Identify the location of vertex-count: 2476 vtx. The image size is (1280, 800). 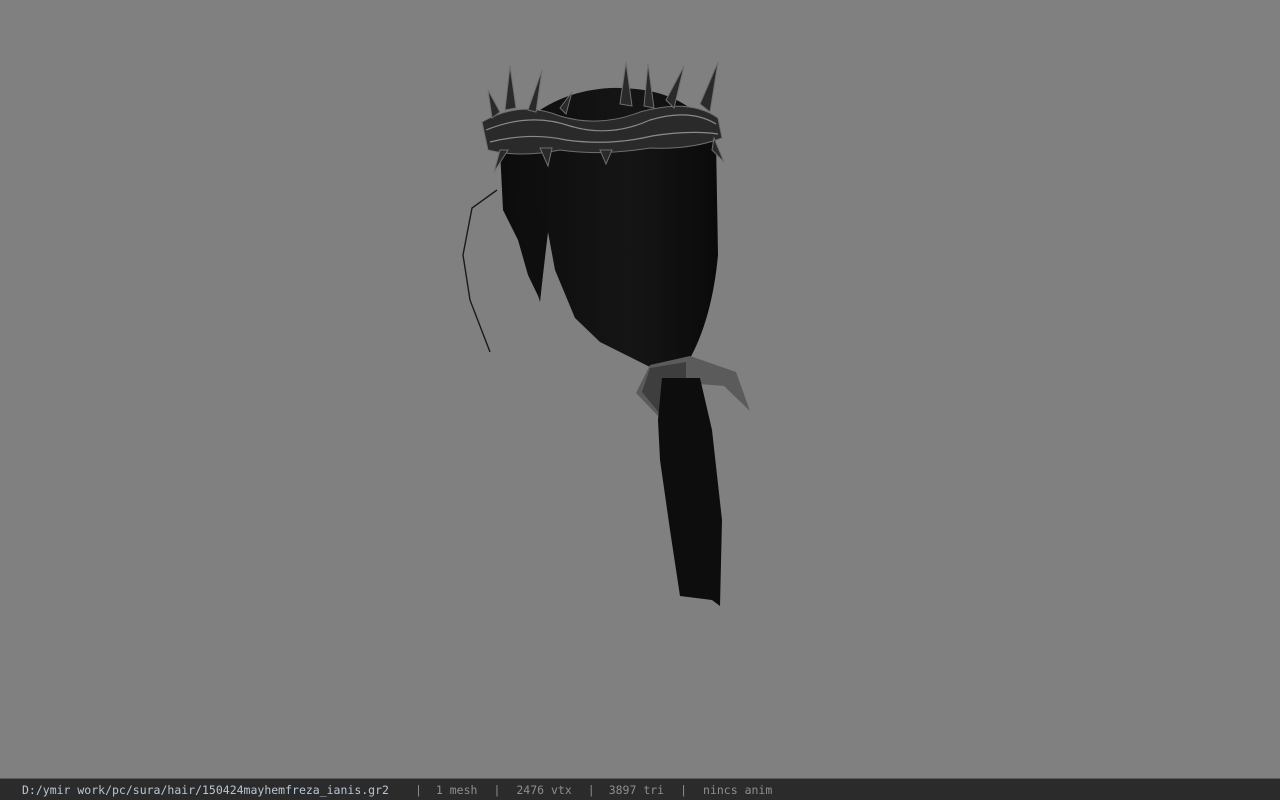
(544, 789).